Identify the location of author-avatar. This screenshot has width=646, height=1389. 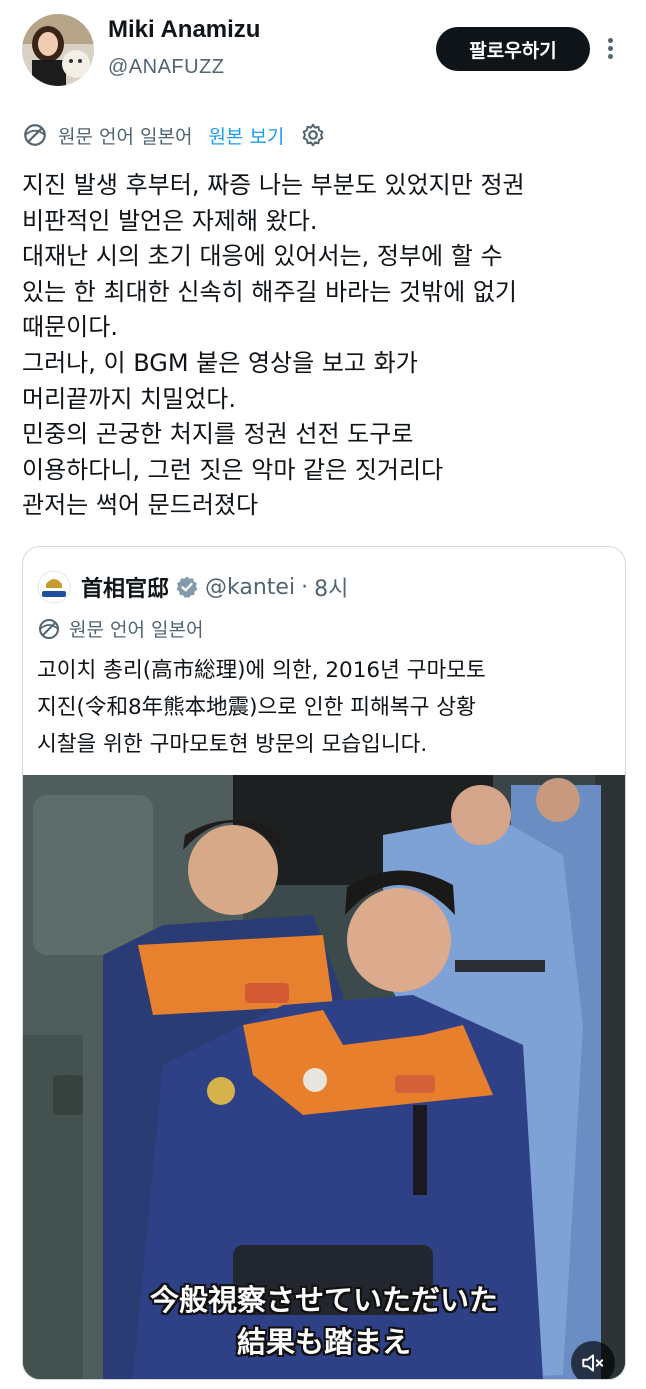
(58, 50).